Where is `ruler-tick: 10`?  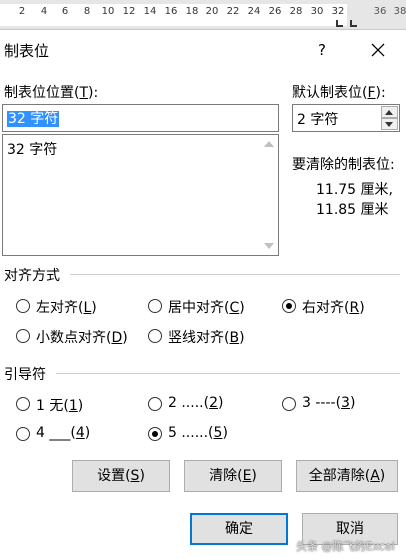 ruler-tick: 10 is located at coordinates (108, 11).